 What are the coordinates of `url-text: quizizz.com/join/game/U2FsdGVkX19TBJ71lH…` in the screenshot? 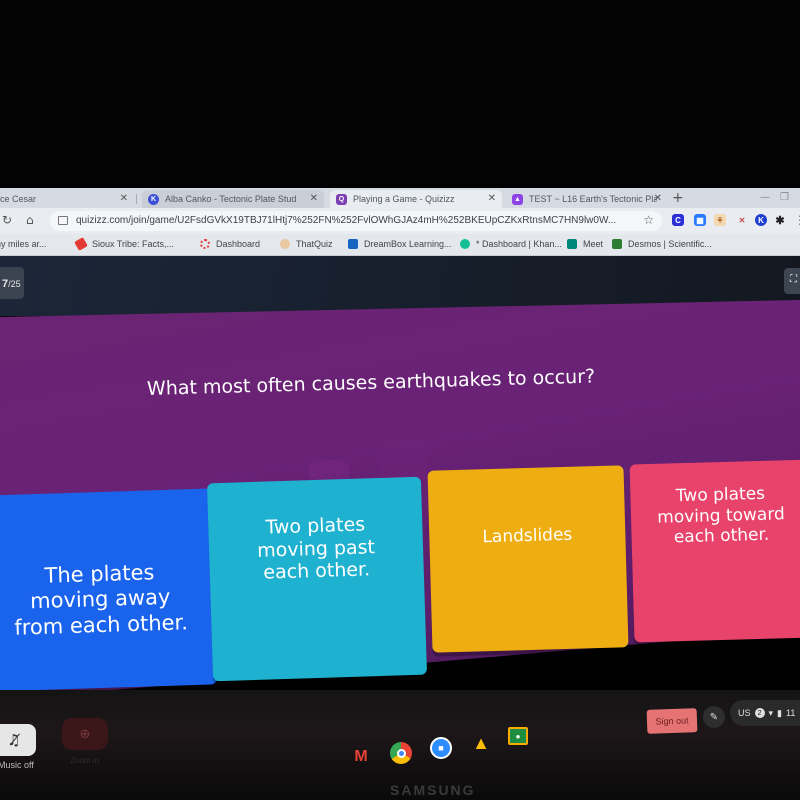 It's located at (346, 220).